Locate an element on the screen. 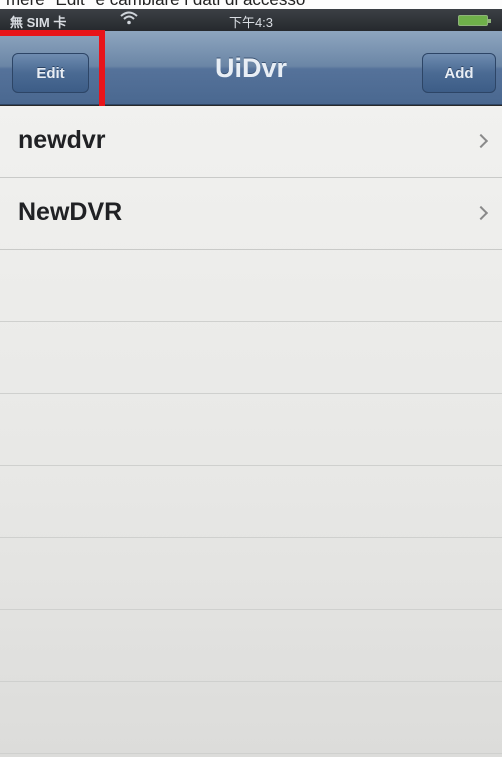 Image resolution: width=502 pixels, height=757 pixels. status-time: 下午4:3 is located at coordinates (251, 22).